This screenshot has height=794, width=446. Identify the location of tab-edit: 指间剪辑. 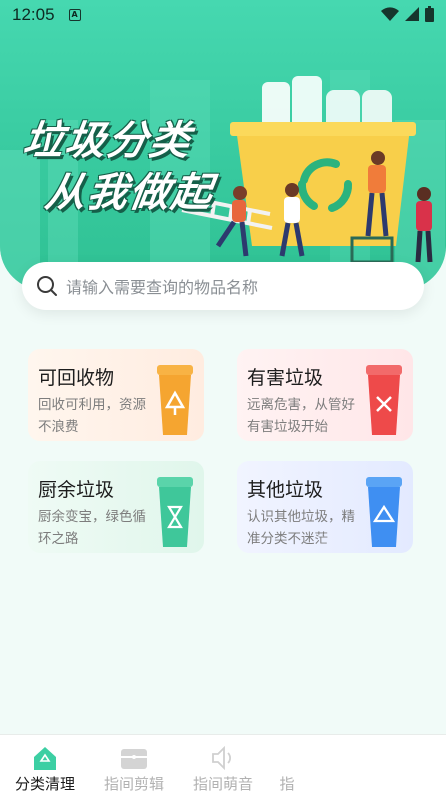
(134, 764).